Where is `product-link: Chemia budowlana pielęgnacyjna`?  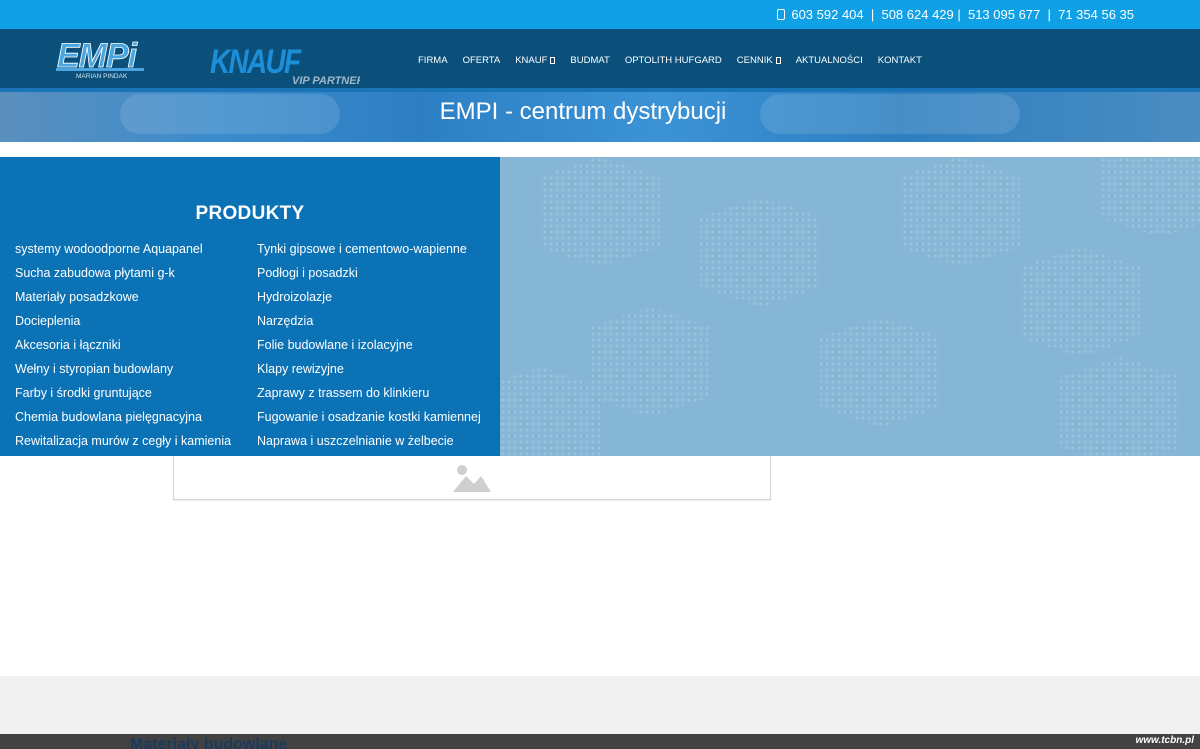 product-link: Chemia budowlana pielęgnacyjna is located at coordinates (123, 421).